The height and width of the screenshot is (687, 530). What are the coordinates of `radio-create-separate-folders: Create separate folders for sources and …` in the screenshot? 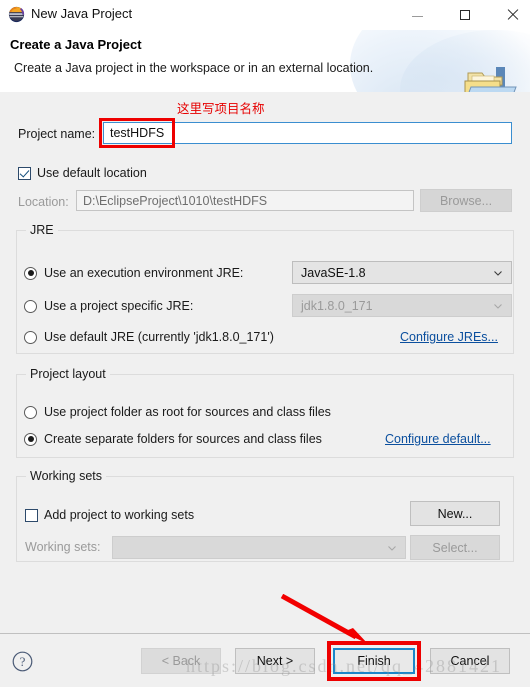 It's located at (173, 439).